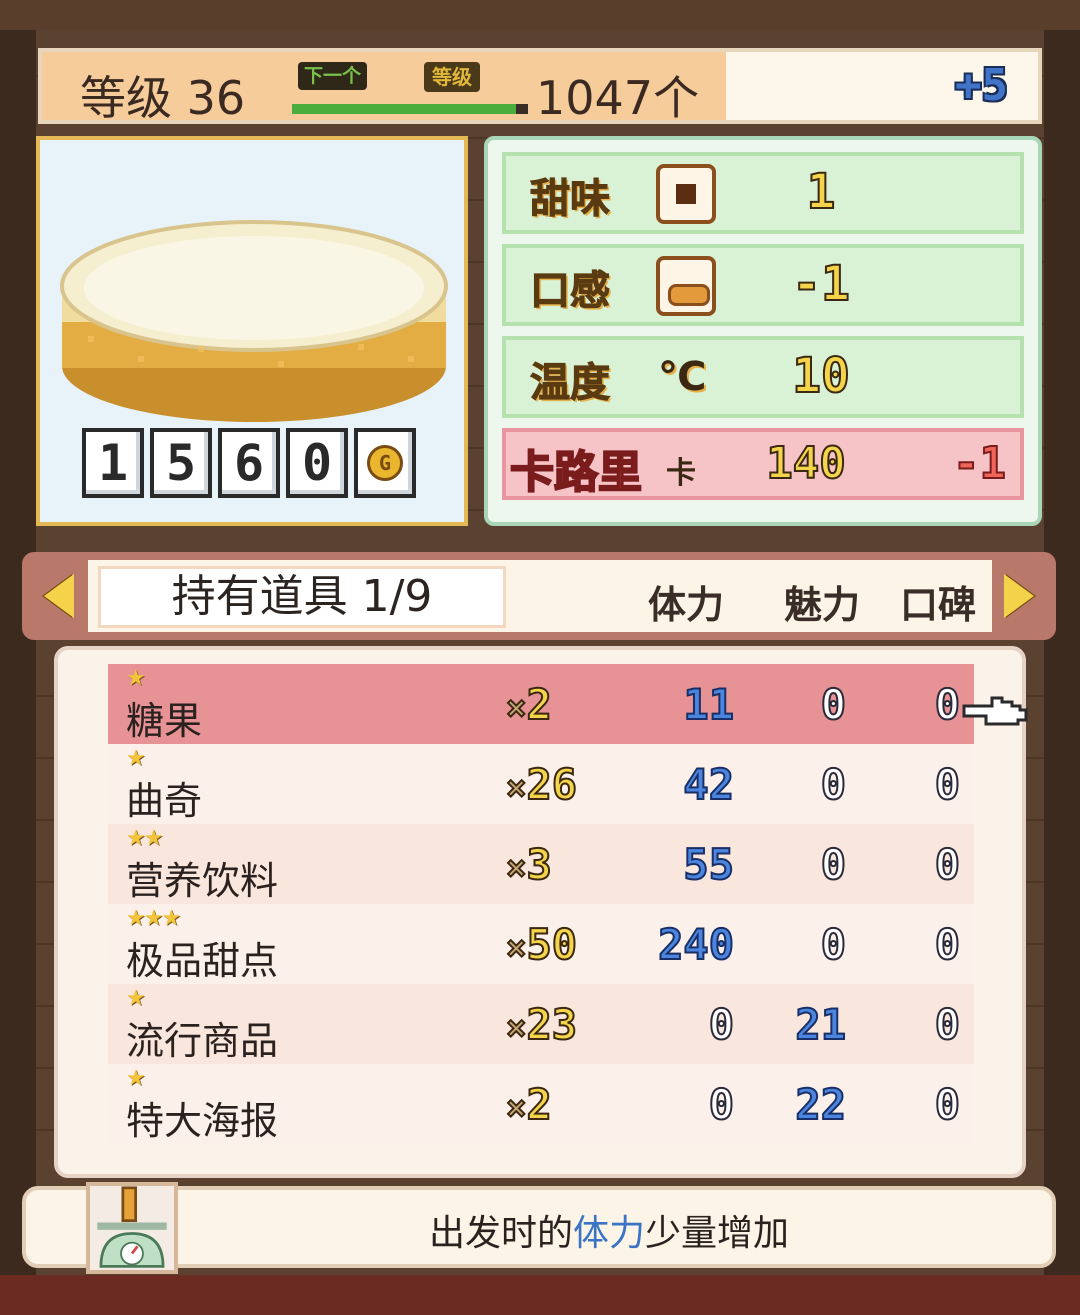 Image resolution: width=1080 pixels, height=1315 pixels. I want to click on stat-calories: 卡路里 卡 140 -1, so click(763, 464).